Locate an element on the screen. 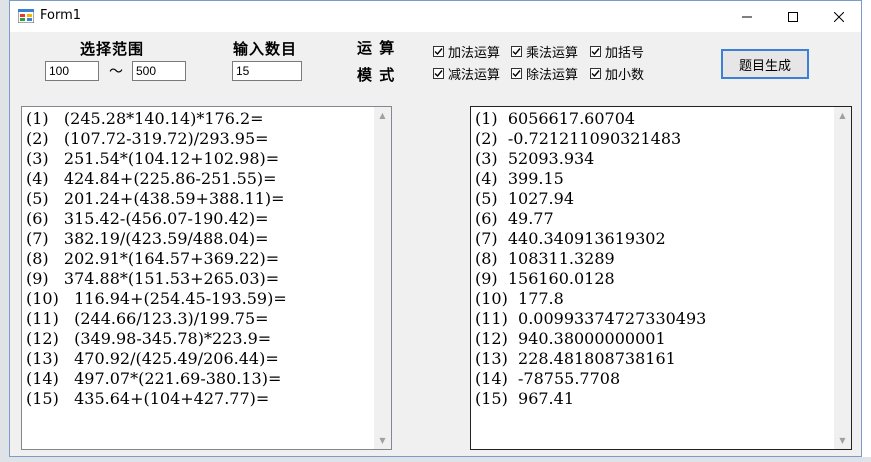 Image resolution: width=871 pixels, height=462 pixels. question-item: (11) (244.66/123.3)/199.75= is located at coordinates (156, 319).